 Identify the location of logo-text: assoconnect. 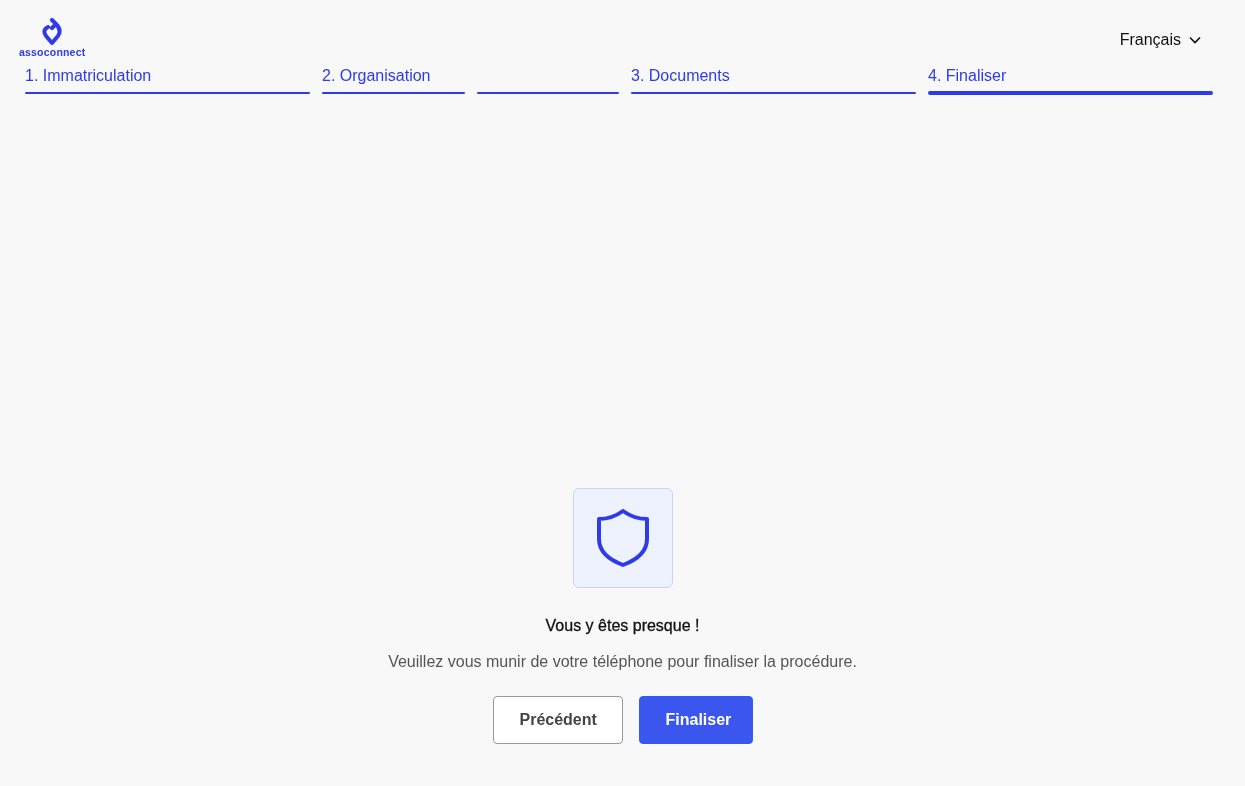
(52, 52).